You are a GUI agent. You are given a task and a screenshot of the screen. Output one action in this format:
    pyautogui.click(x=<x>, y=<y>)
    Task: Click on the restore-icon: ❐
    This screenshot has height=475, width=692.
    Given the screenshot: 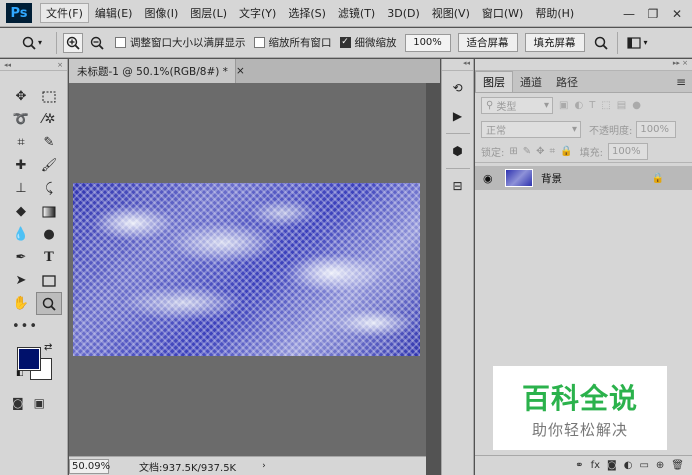 What is the action you would take?
    pyautogui.click(x=653, y=14)
    